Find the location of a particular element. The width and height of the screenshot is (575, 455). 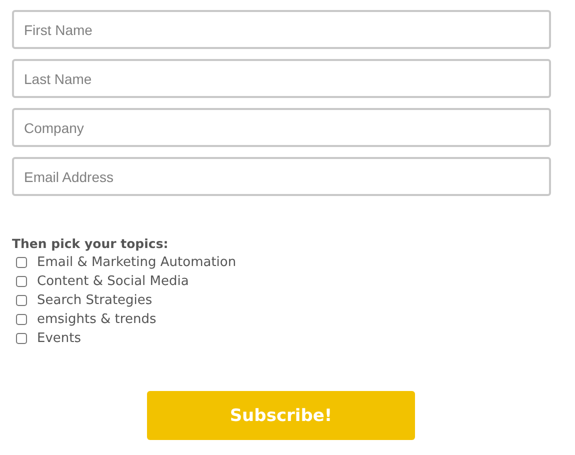

topics-heading: Then pick your topics: is located at coordinates (91, 243).